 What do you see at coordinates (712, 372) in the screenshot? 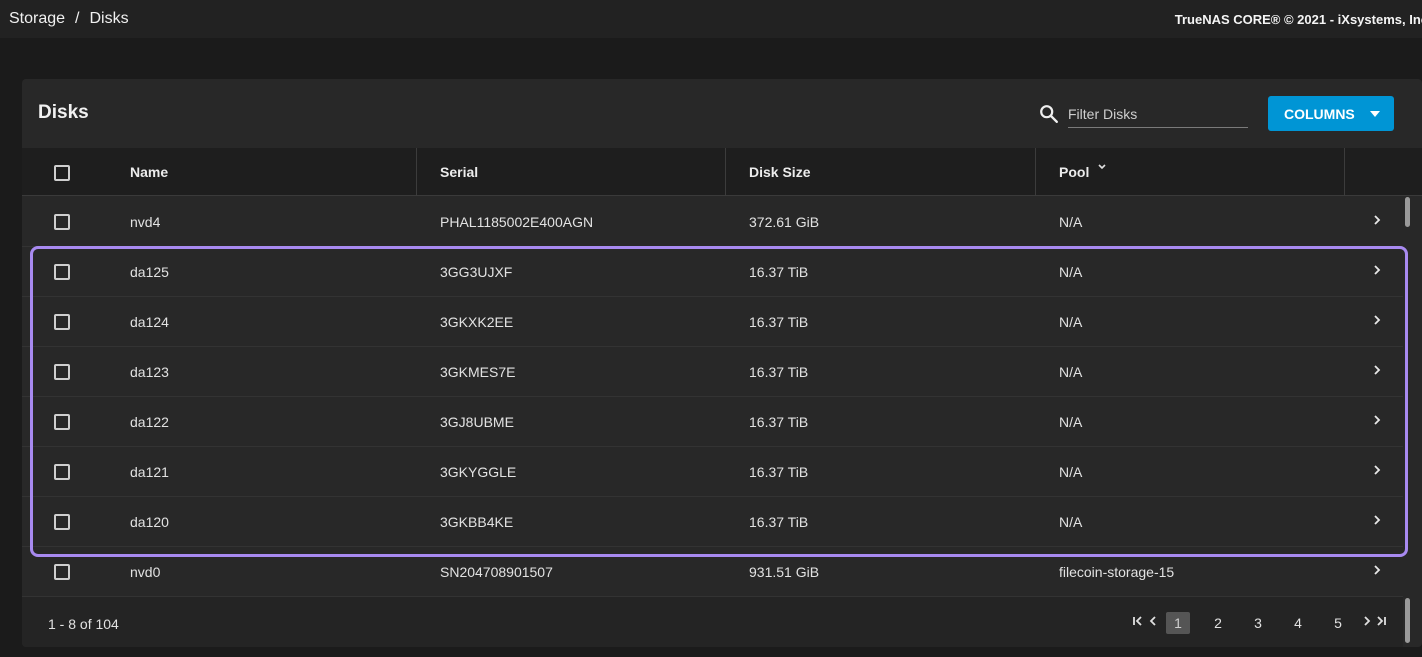
I see `table-row: da123 3GKMES7E 16.37 TiB N/A` at bounding box center [712, 372].